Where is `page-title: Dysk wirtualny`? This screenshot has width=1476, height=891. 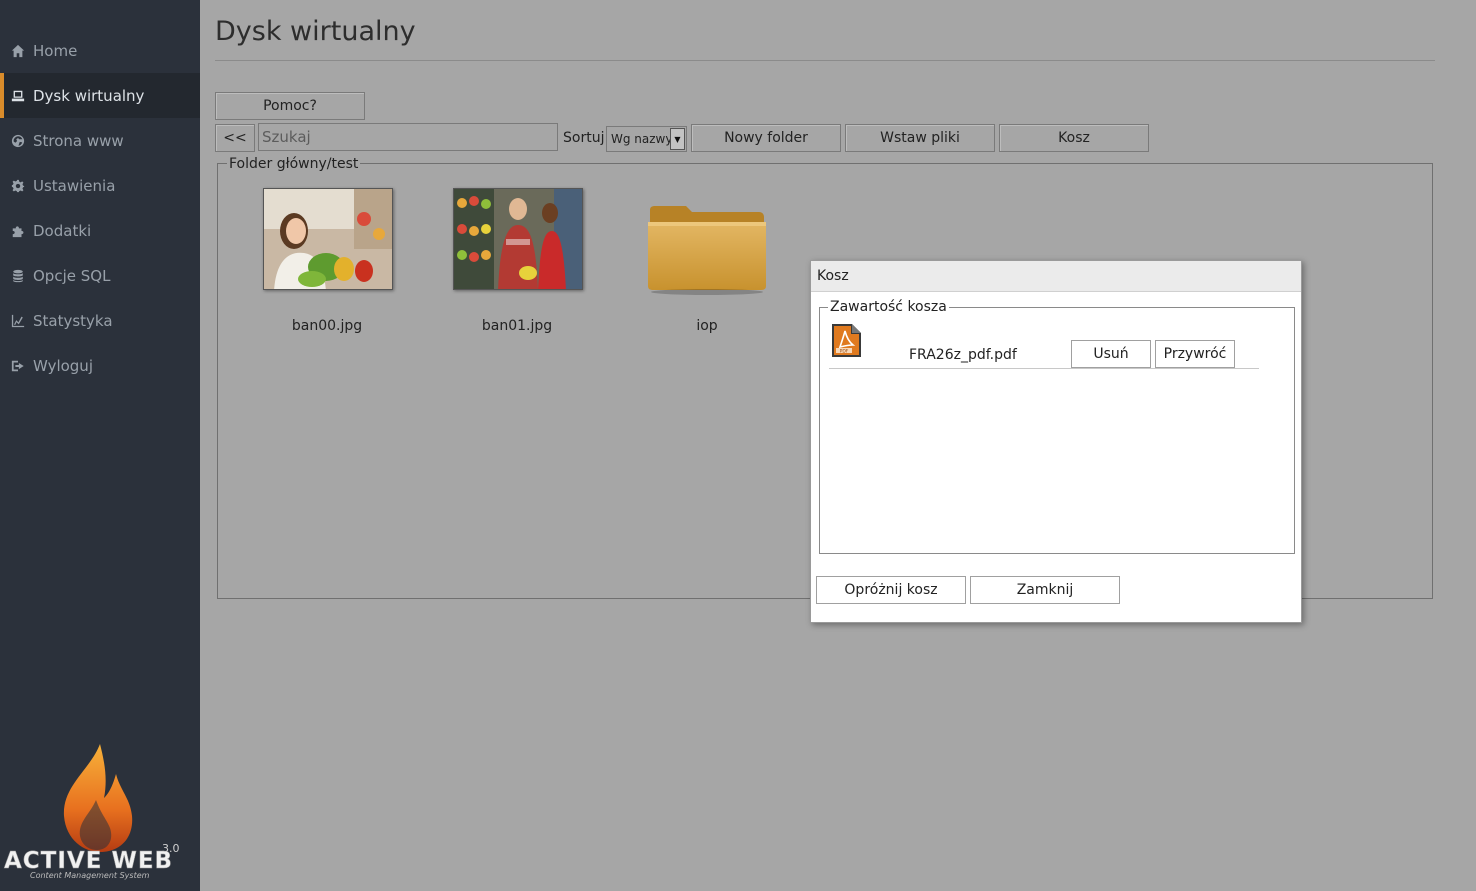 page-title: Dysk wirtualny is located at coordinates (315, 31).